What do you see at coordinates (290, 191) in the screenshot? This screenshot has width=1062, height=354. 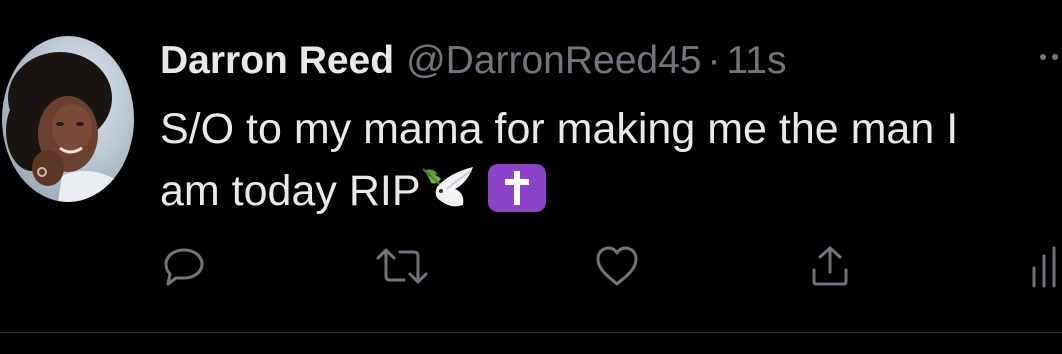 I see `tweet-text-line-2-text: am today RIP` at bounding box center [290, 191].